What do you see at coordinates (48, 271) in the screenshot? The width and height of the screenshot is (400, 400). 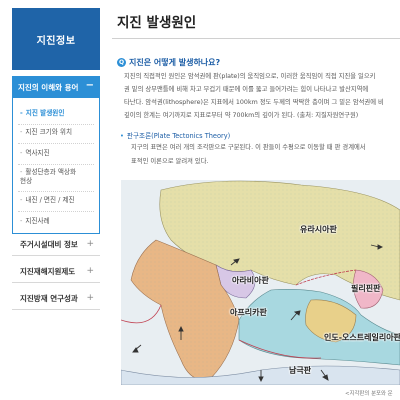 I see `sidebar-item-label: 지진재해지원제도` at bounding box center [48, 271].